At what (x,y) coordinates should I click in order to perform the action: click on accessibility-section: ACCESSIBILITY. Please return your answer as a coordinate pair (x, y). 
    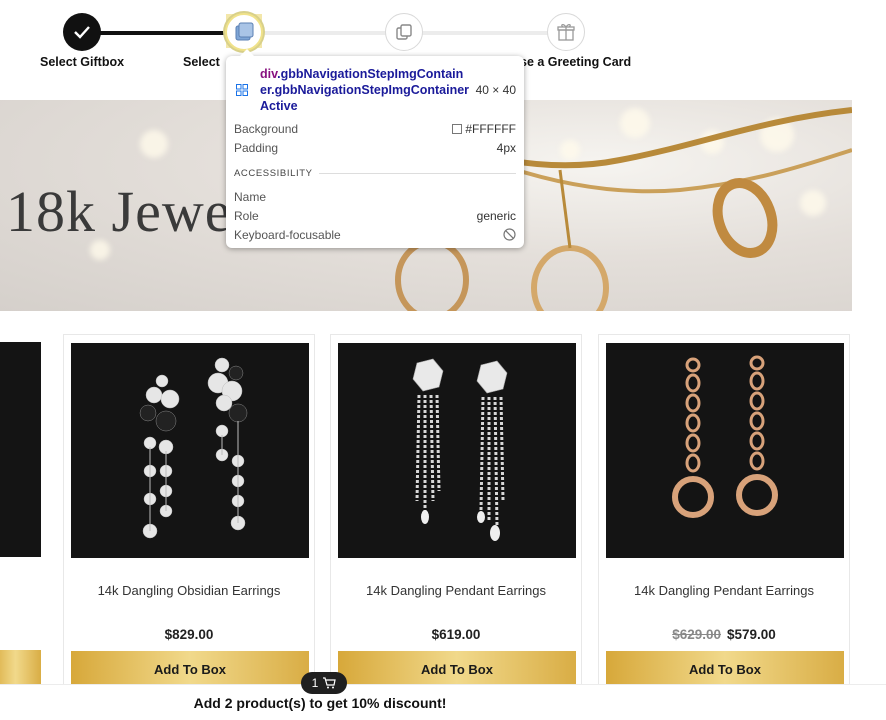
    Looking at the image, I should click on (375, 173).